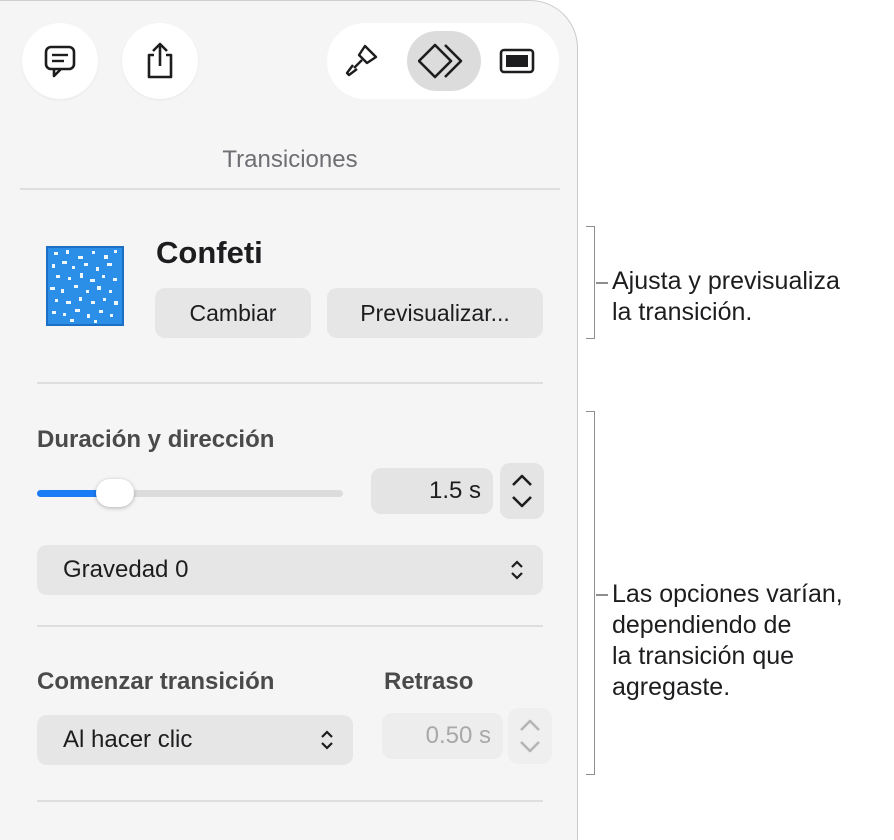  What do you see at coordinates (156, 681) in the screenshot?
I see `start-transition-label: Comenzar transición` at bounding box center [156, 681].